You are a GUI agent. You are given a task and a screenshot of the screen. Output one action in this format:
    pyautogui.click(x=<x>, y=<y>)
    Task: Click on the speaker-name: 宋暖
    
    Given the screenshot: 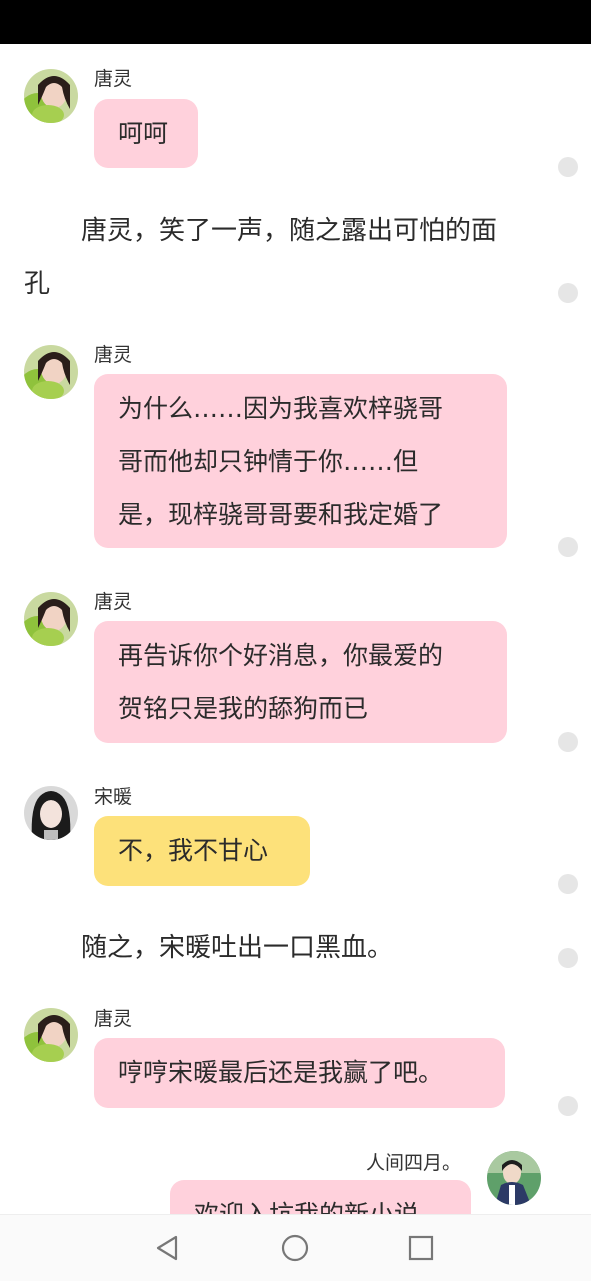 What is the action you would take?
    pyautogui.click(x=113, y=797)
    